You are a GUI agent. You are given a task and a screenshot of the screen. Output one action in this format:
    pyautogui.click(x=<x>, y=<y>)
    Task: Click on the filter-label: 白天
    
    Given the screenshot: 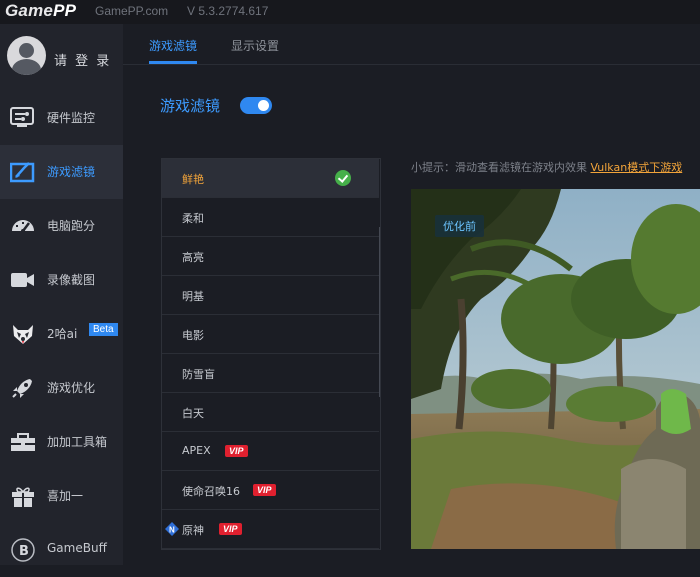 What is the action you would take?
    pyautogui.click(x=193, y=413)
    